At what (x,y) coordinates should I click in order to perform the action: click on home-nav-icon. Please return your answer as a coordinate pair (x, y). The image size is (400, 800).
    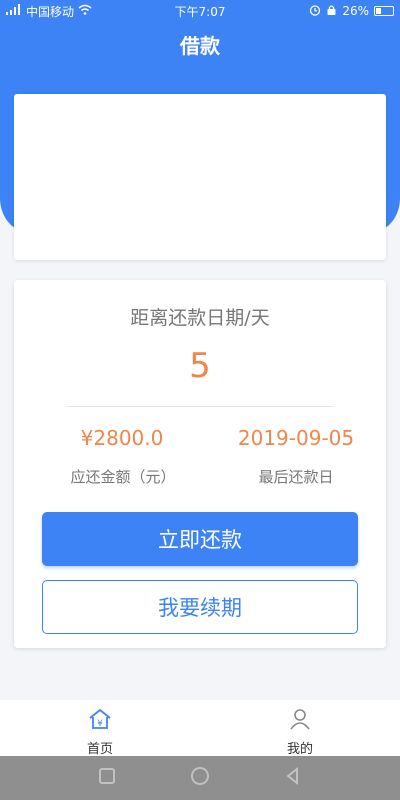
    Looking at the image, I should click on (200, 778).